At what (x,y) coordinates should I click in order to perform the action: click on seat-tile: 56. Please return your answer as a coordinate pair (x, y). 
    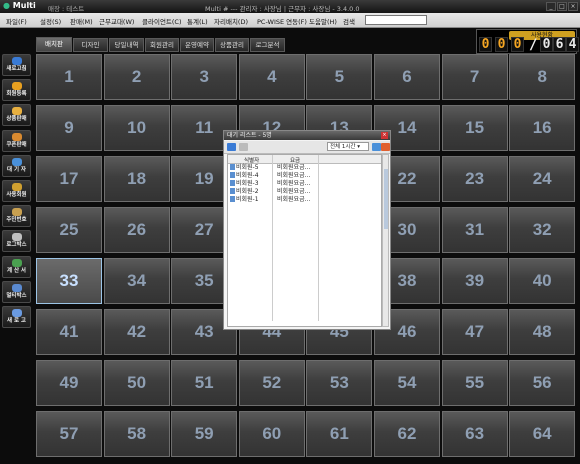
    Looking at the image, I should click on (542, 383).